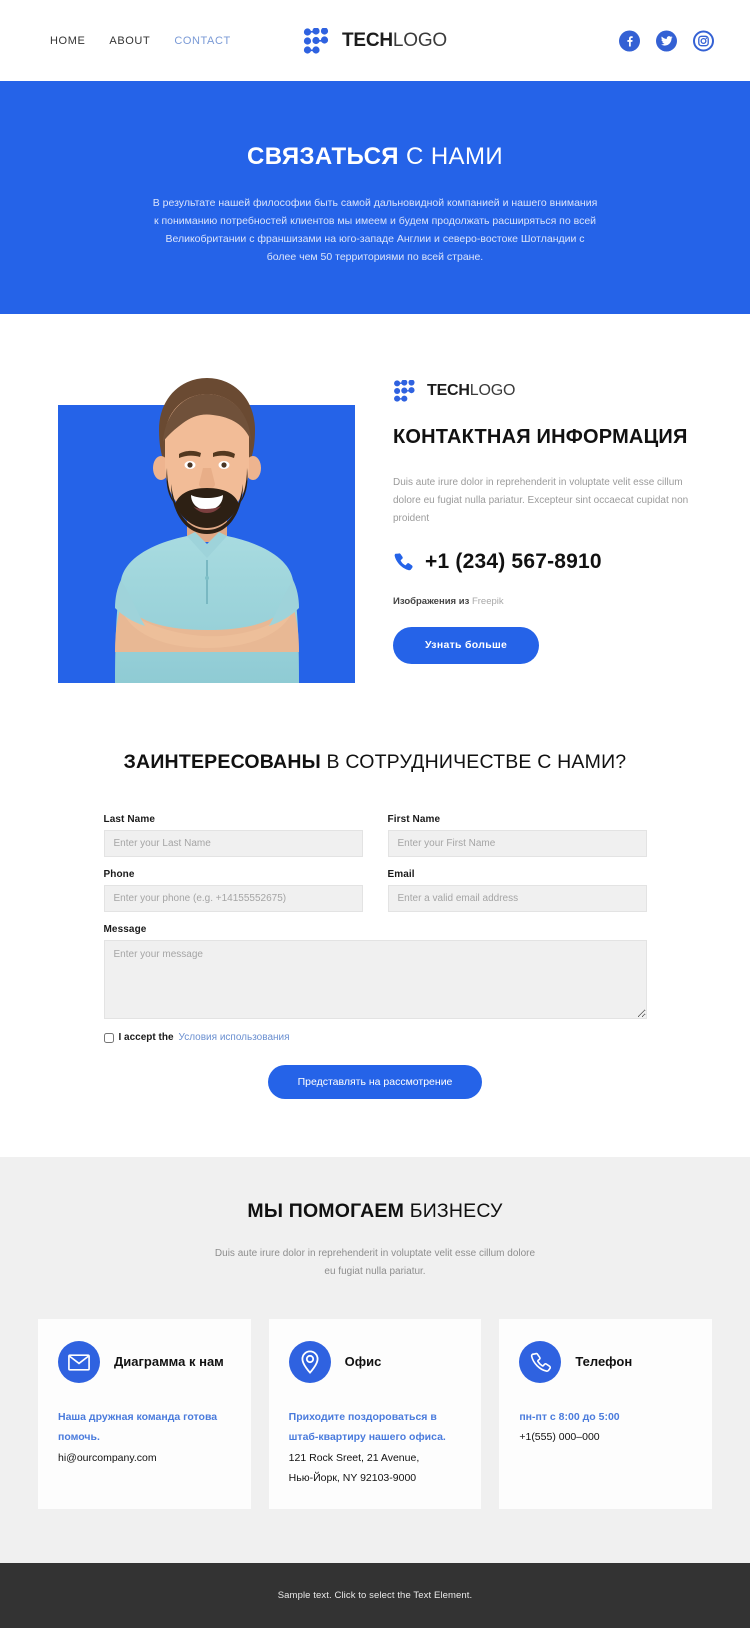 The height and width of the screenshot is (1628, 750). I want to click on hero-title-strong: СВЯЗАТЬСЯ, so click(322, 156).